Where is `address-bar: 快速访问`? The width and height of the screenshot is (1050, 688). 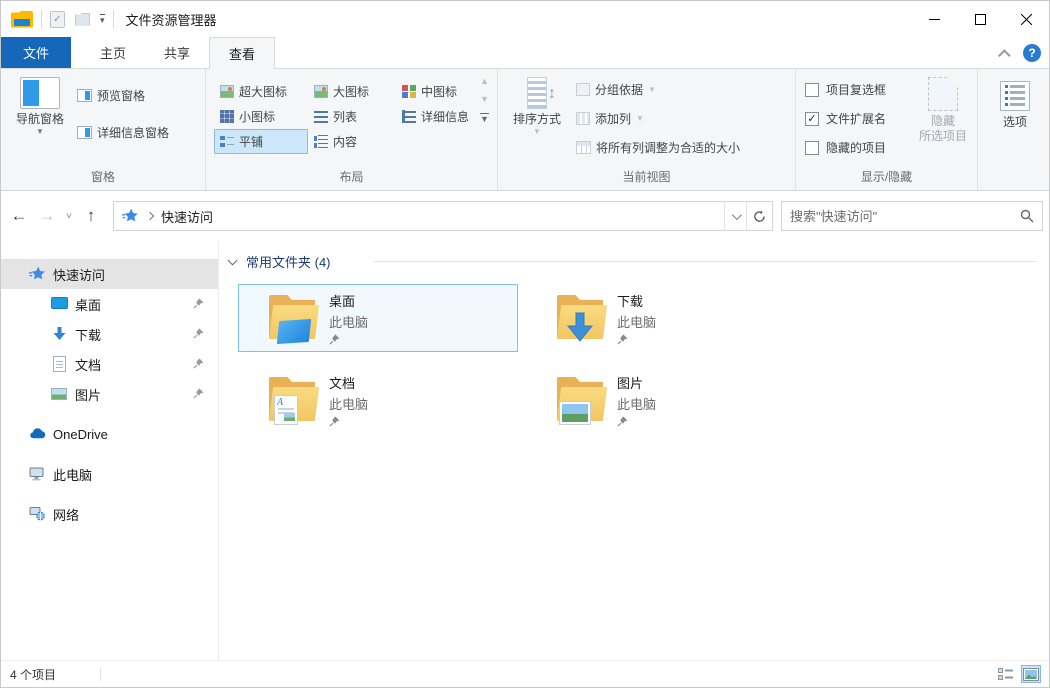 address-bar: 快速访问 is located at coordinates (443, 216).